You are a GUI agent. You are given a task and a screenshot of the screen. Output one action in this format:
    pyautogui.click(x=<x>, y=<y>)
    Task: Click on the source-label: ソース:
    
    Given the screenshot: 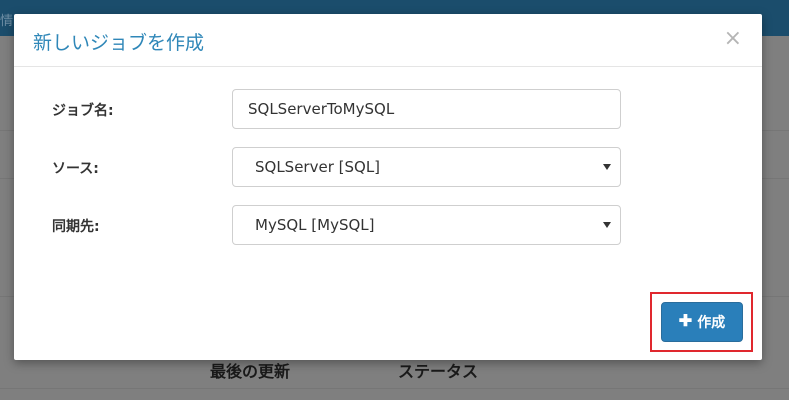 What is the action you would take?
    pyautogui.click(x=75, y=169)
    